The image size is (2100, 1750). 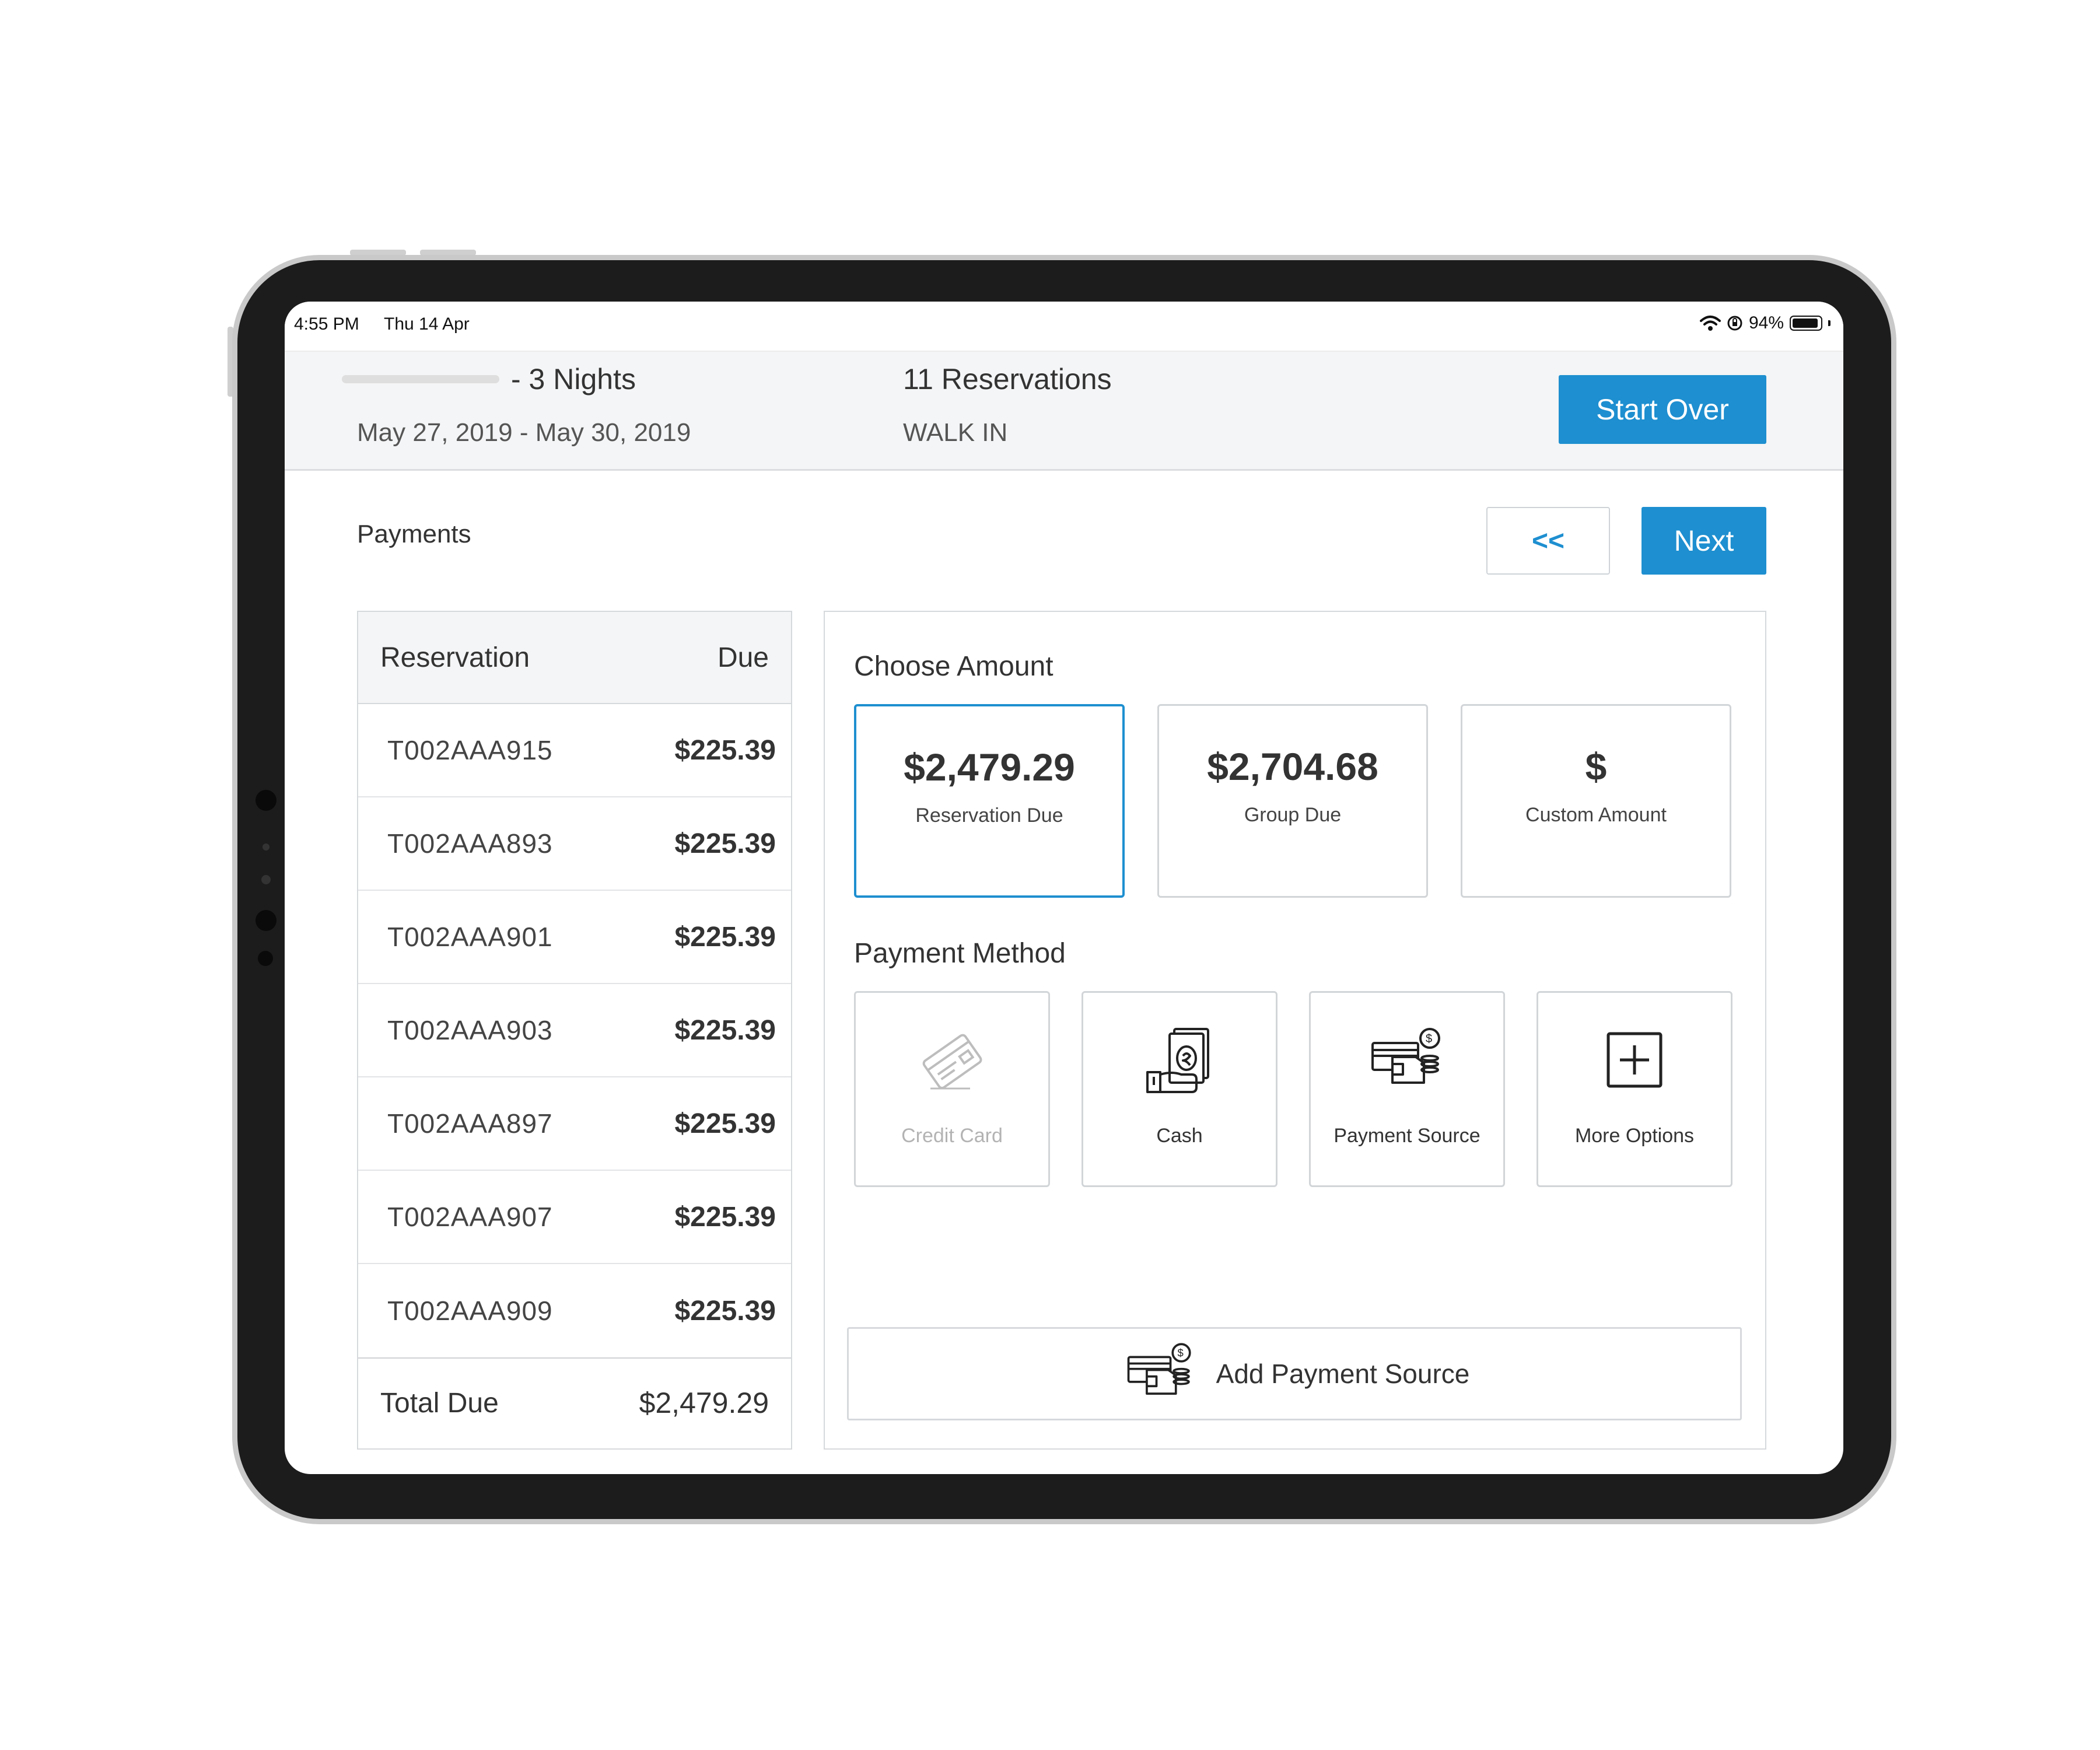 I want to click on total-due-row: Total Due $2,479.29, so click(x=574, y=1402).